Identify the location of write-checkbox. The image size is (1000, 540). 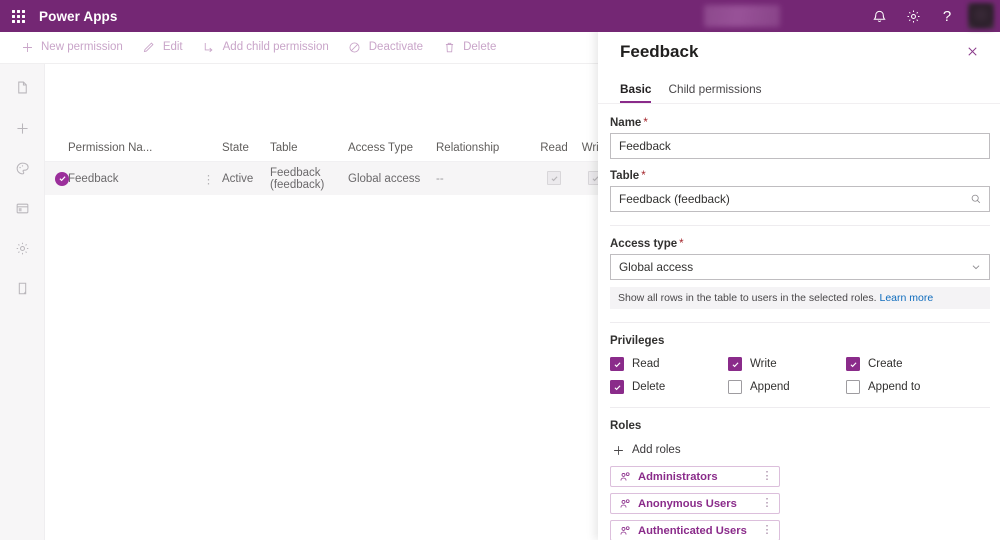
(735, 364).